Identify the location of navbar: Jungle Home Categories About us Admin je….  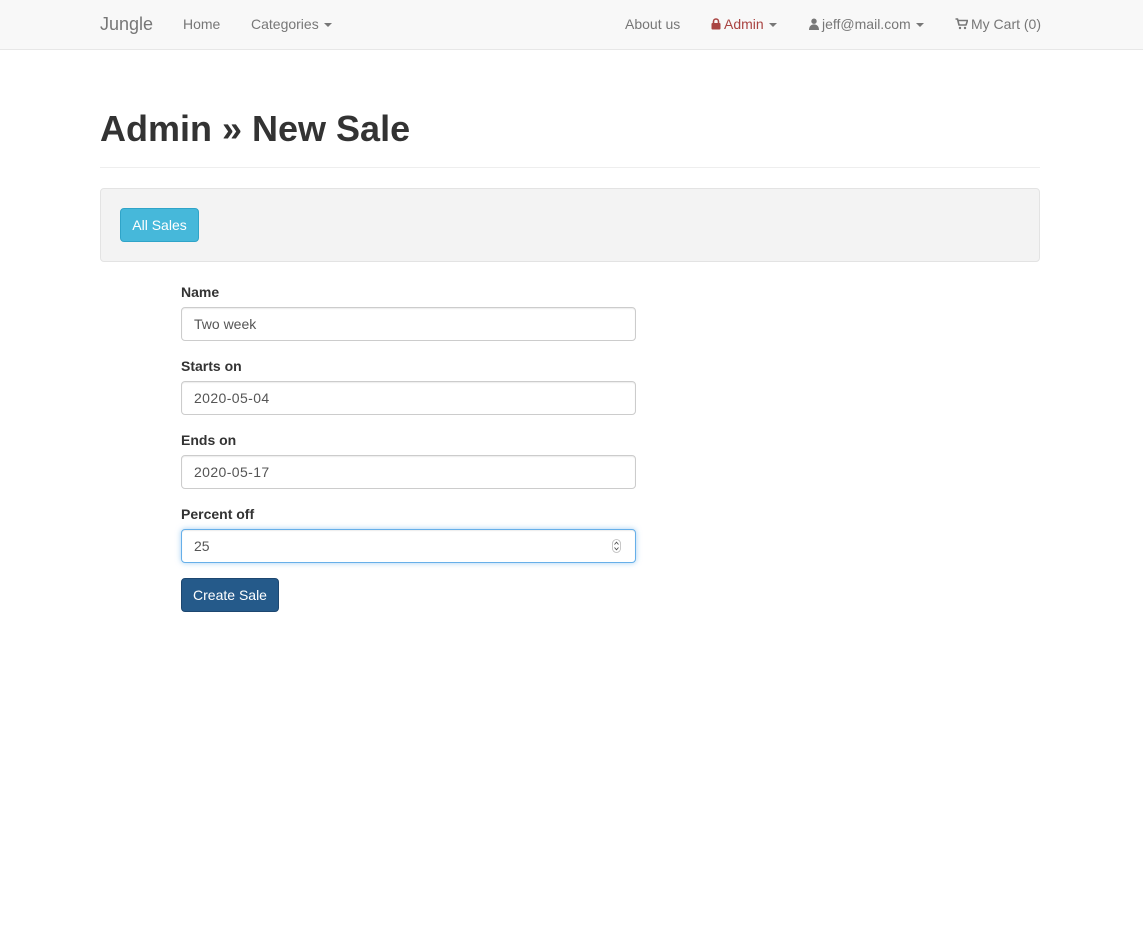
(571, 25).